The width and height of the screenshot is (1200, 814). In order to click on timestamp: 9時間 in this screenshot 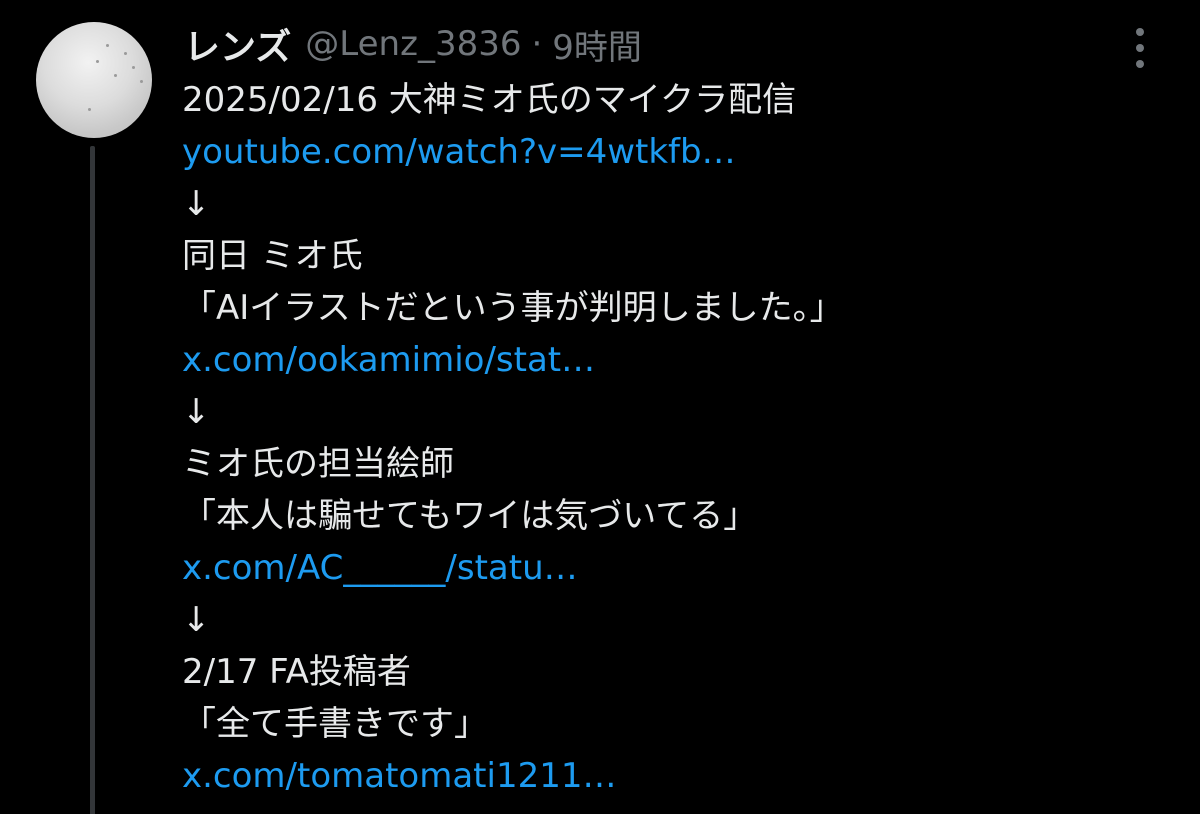, I will do `click(597, 44)`.